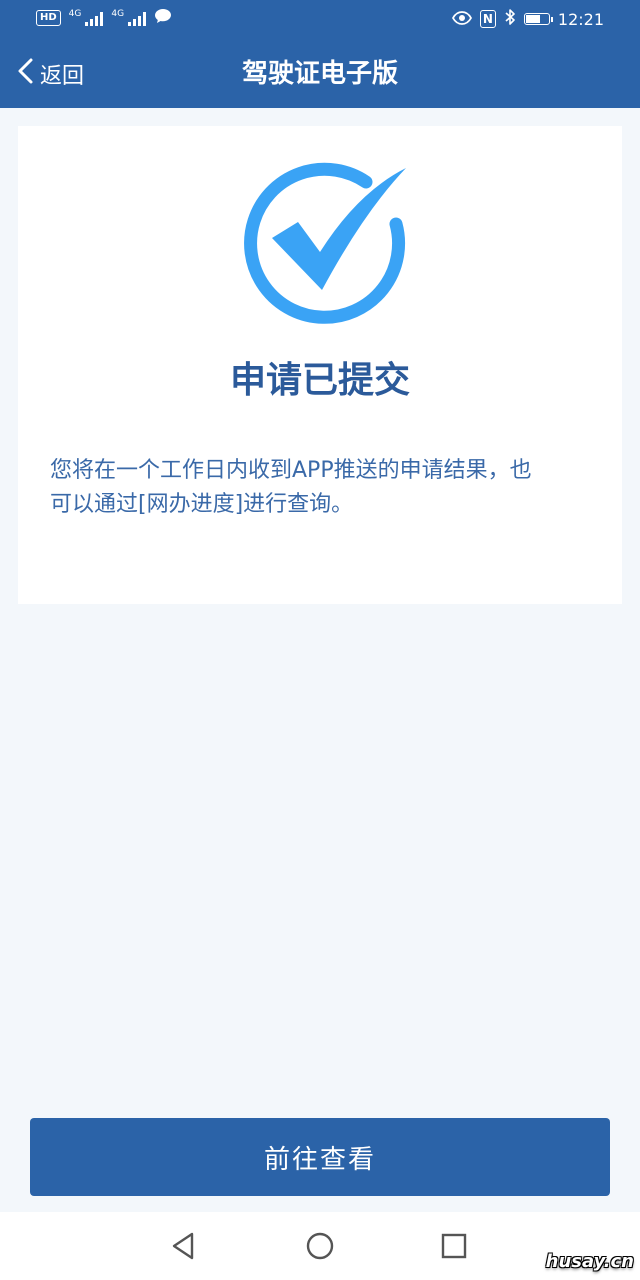  What do you see at coordinates (538, 19) in the screenshot?
I see `battery-icon` at bounding box center [538, 19].